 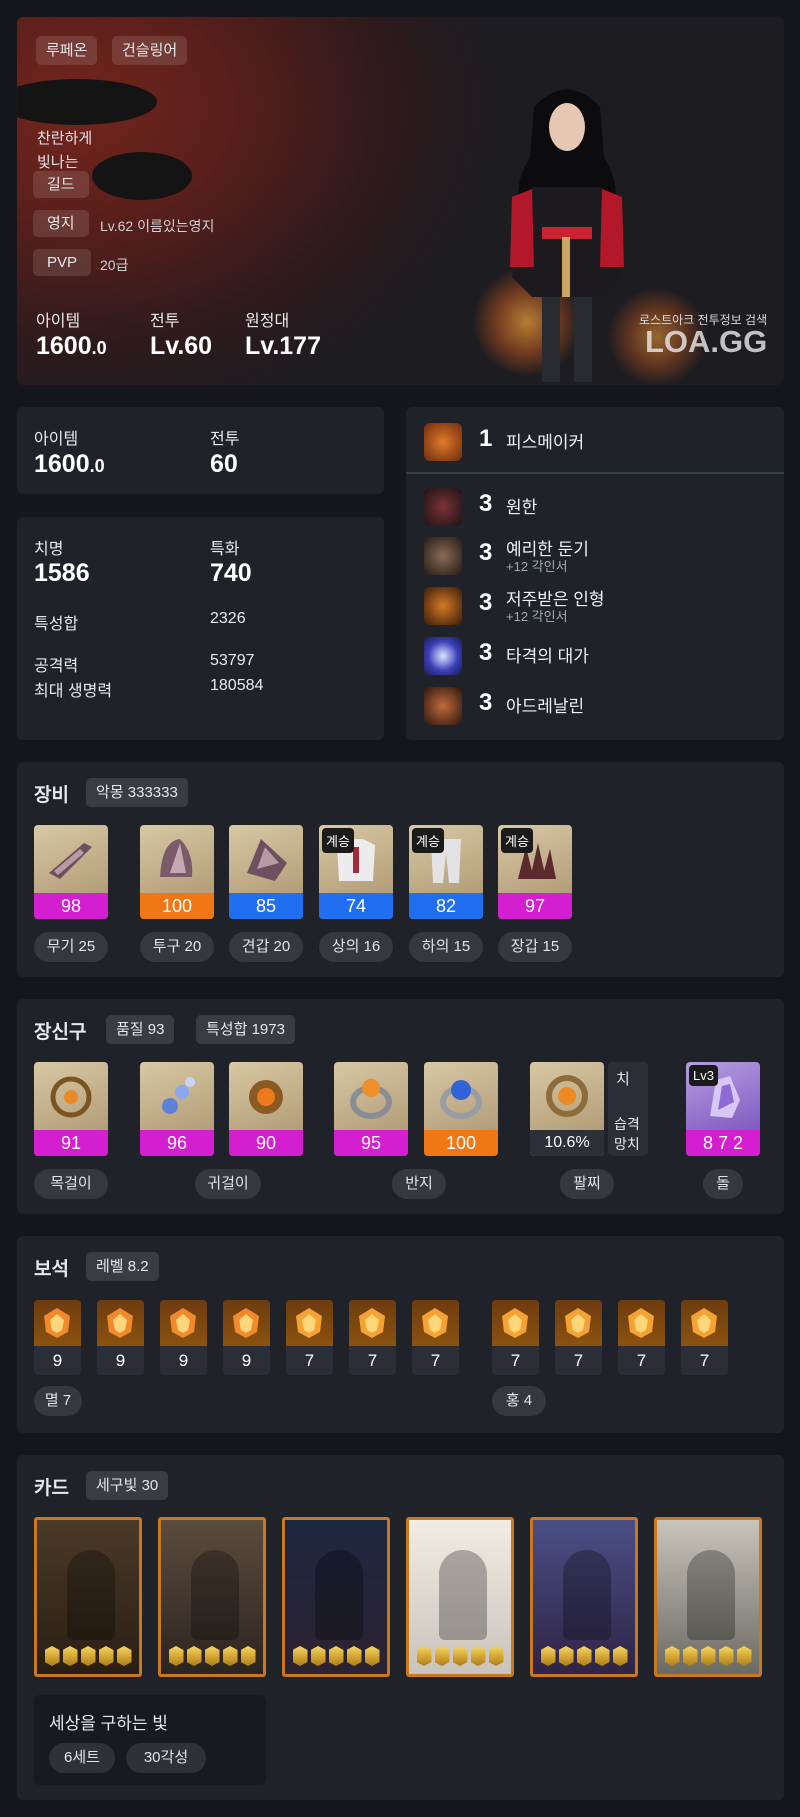 I want to click on engraving-row: 3 예리한 둔기 +12 각인서, so click(x=595, y=555).